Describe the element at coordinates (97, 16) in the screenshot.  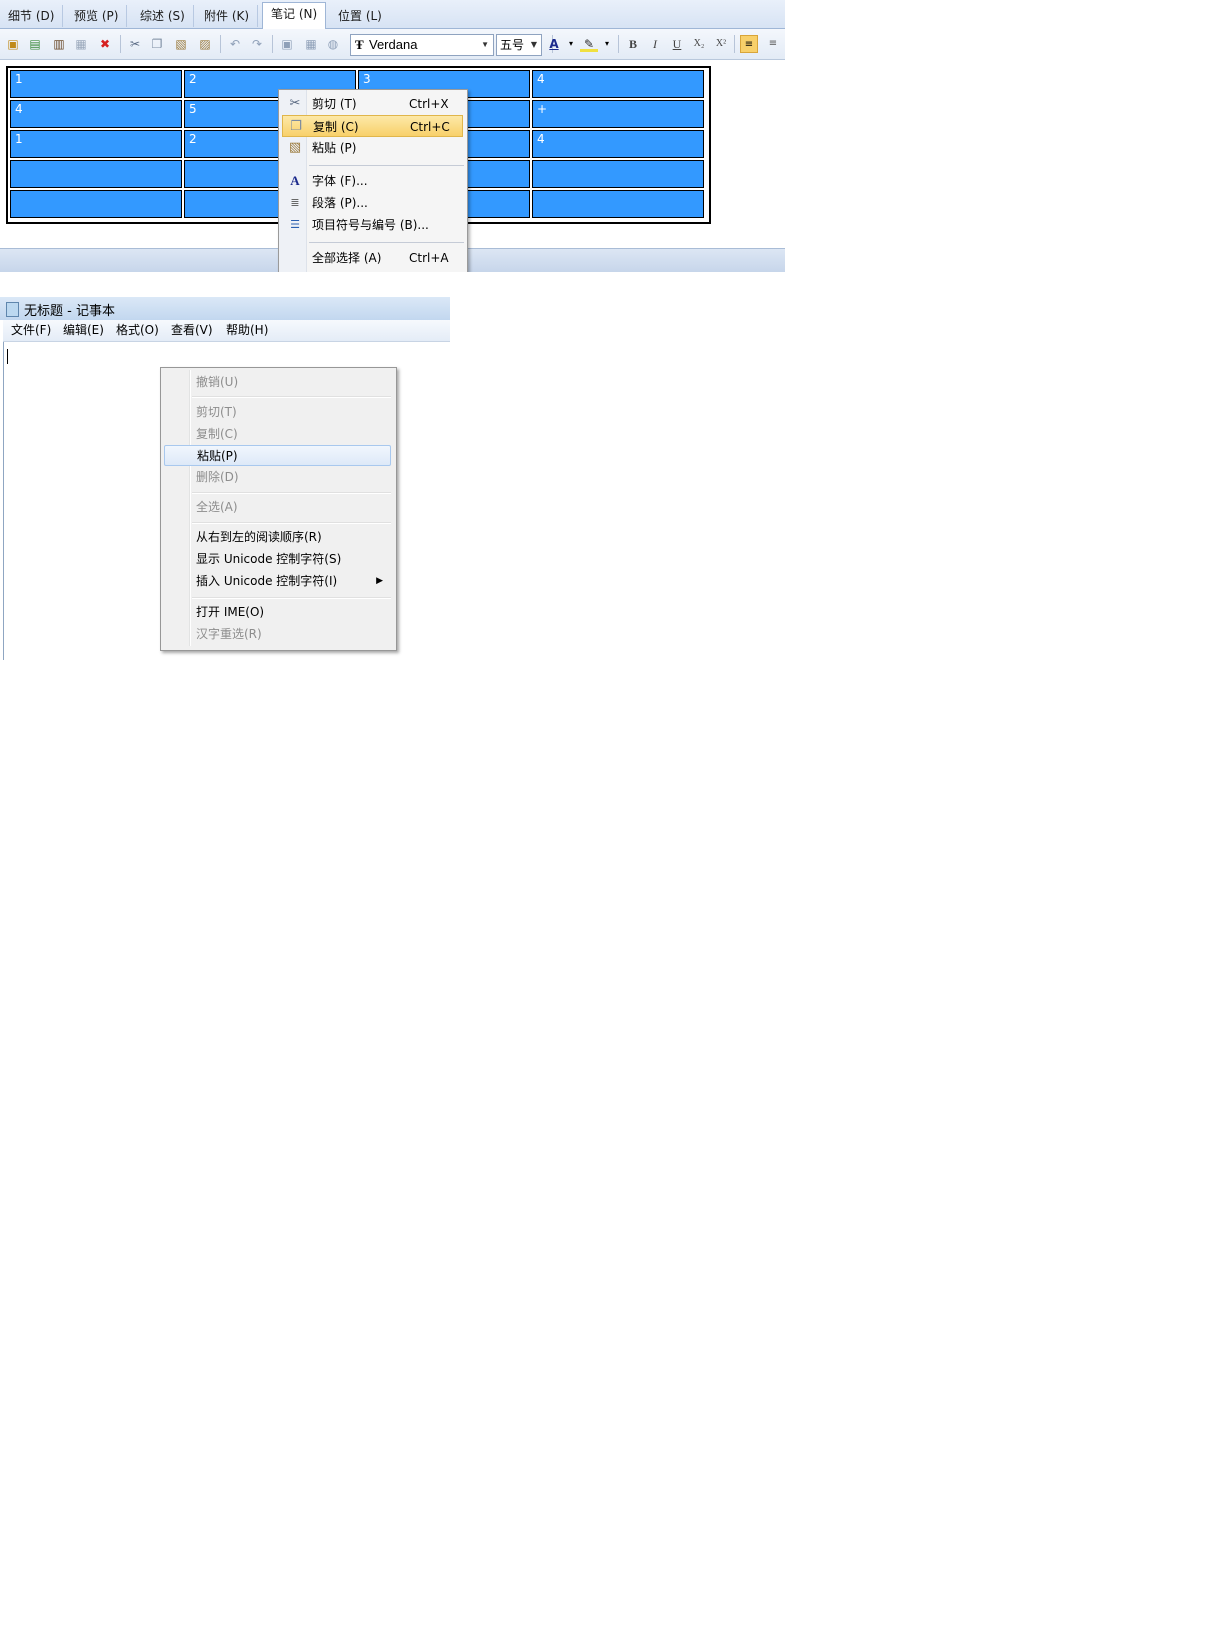
I see `tab-preview: 预览 (P)` at that location.